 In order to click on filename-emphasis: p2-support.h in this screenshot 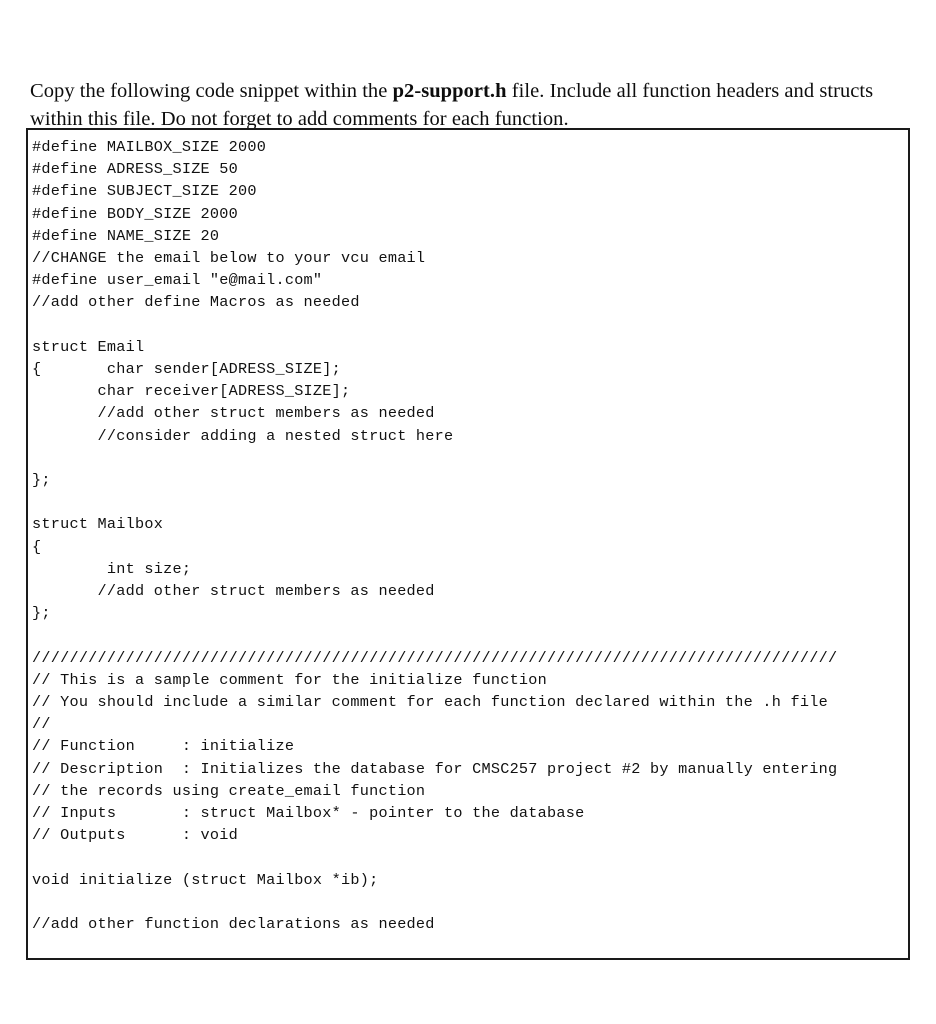, I will do `click(449, 90)`.